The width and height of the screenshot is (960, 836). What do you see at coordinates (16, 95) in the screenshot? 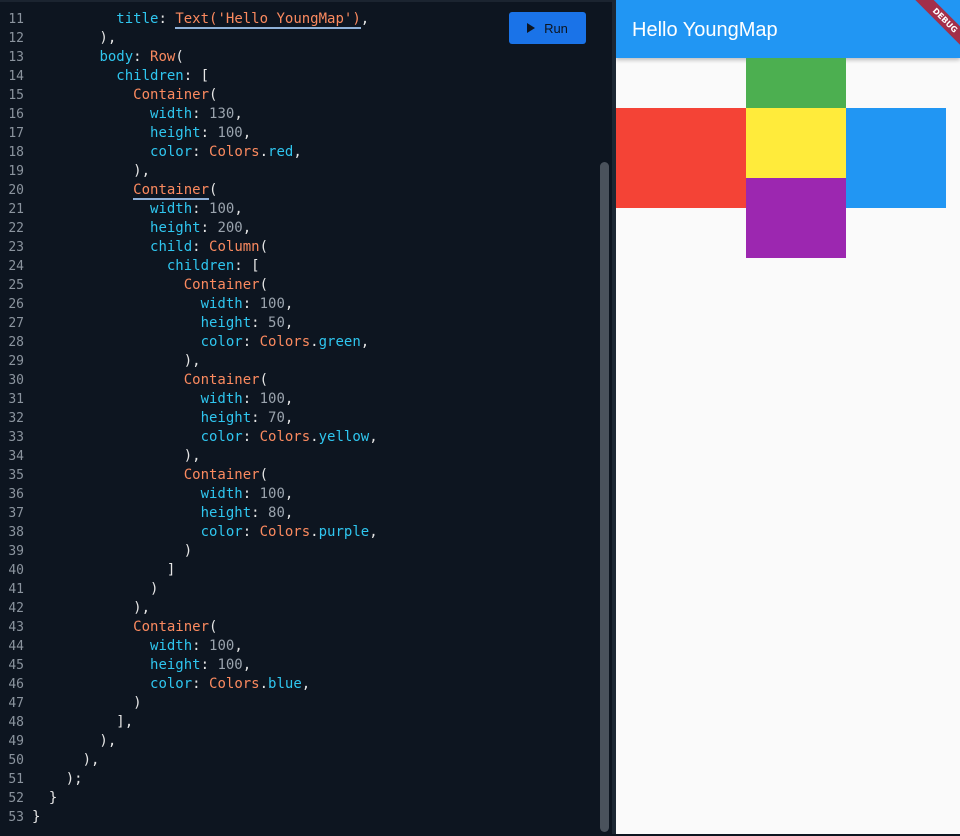
I see `line-number: 15` at bounding box center [16, 95].